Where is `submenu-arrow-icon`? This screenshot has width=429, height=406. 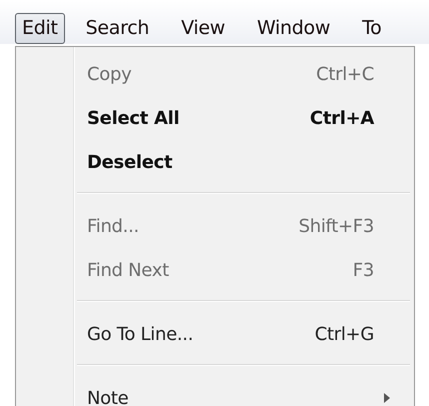
submenu-arrow-icon is located at coordinates (387, 398).